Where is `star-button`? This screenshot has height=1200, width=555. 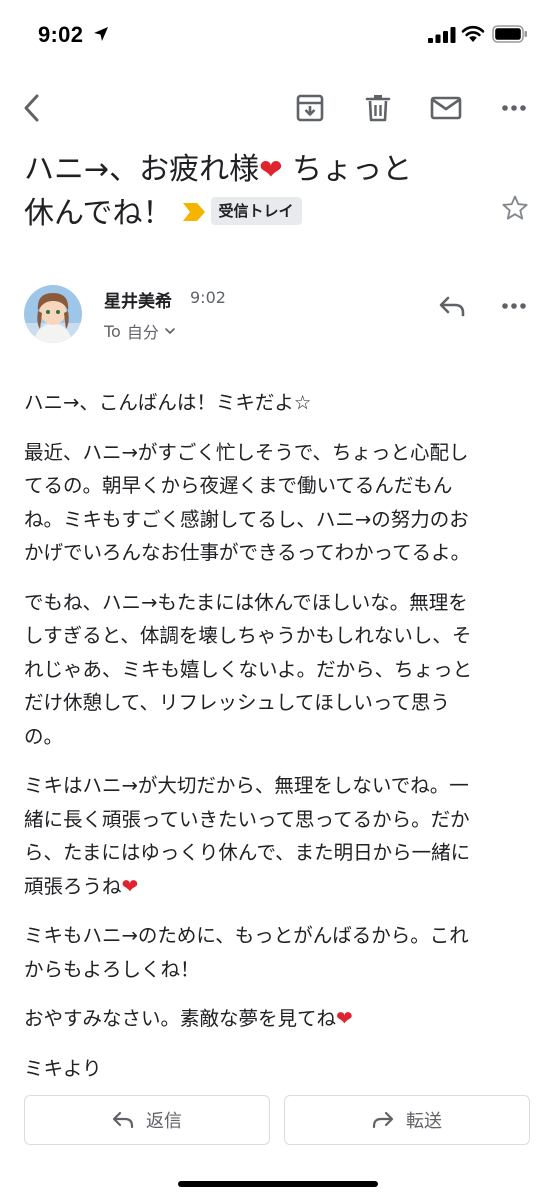 star-button is located at coordinates (515, 208).